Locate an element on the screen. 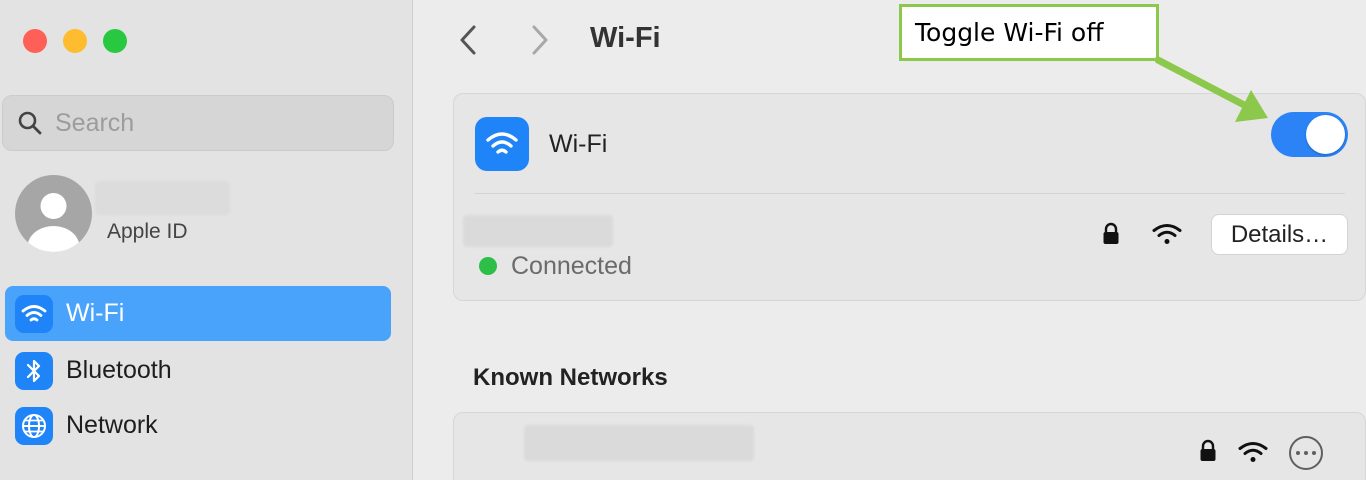 This screenshot has width=1366, height=480. search-input: Search is located at coordinates (198, 123).